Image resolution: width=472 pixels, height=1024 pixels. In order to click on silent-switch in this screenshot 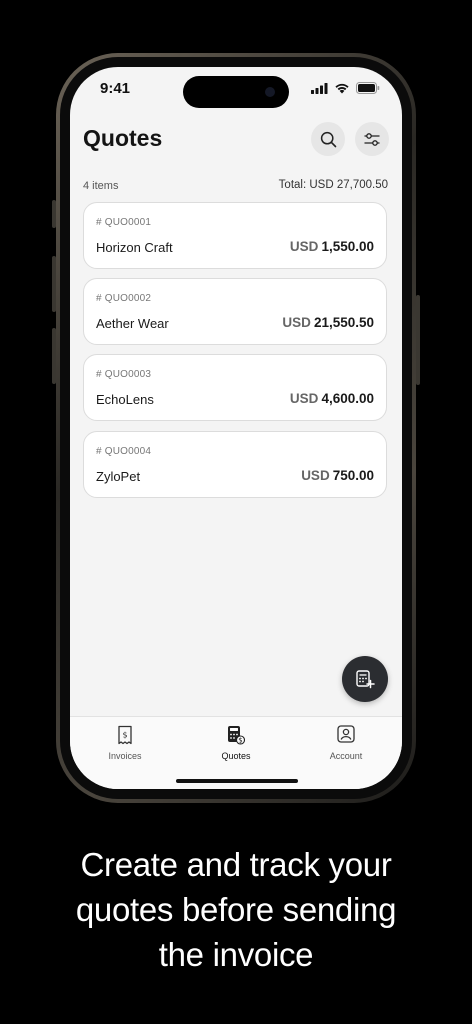, I will do `click(54, 214)`.